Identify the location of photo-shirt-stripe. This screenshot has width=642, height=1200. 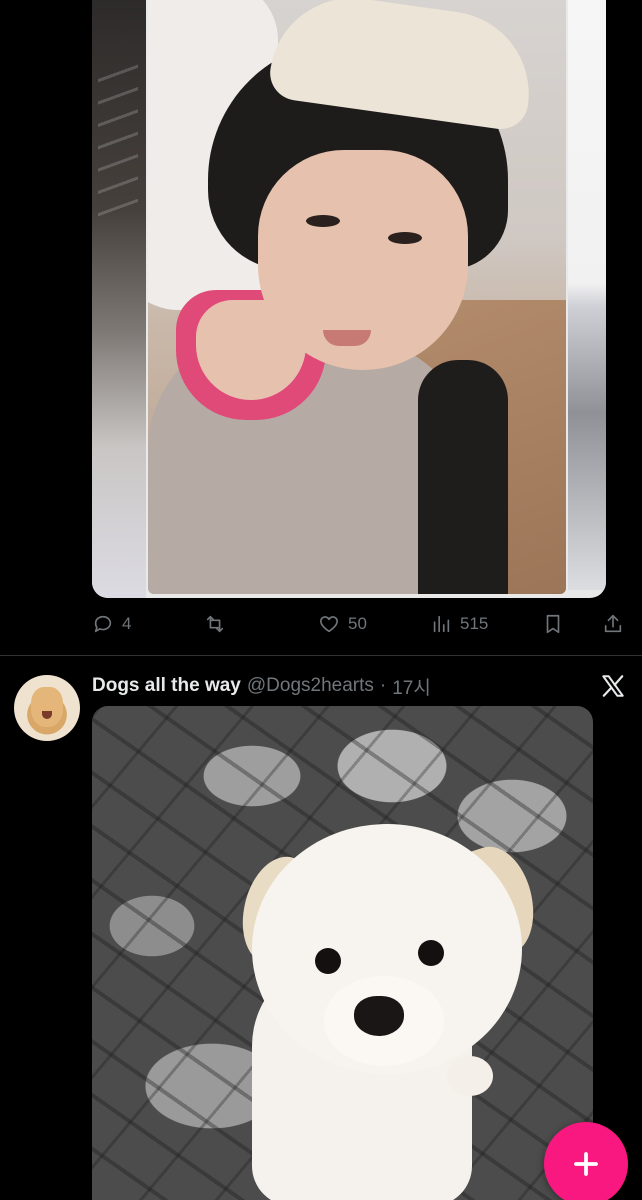
(463, 477).